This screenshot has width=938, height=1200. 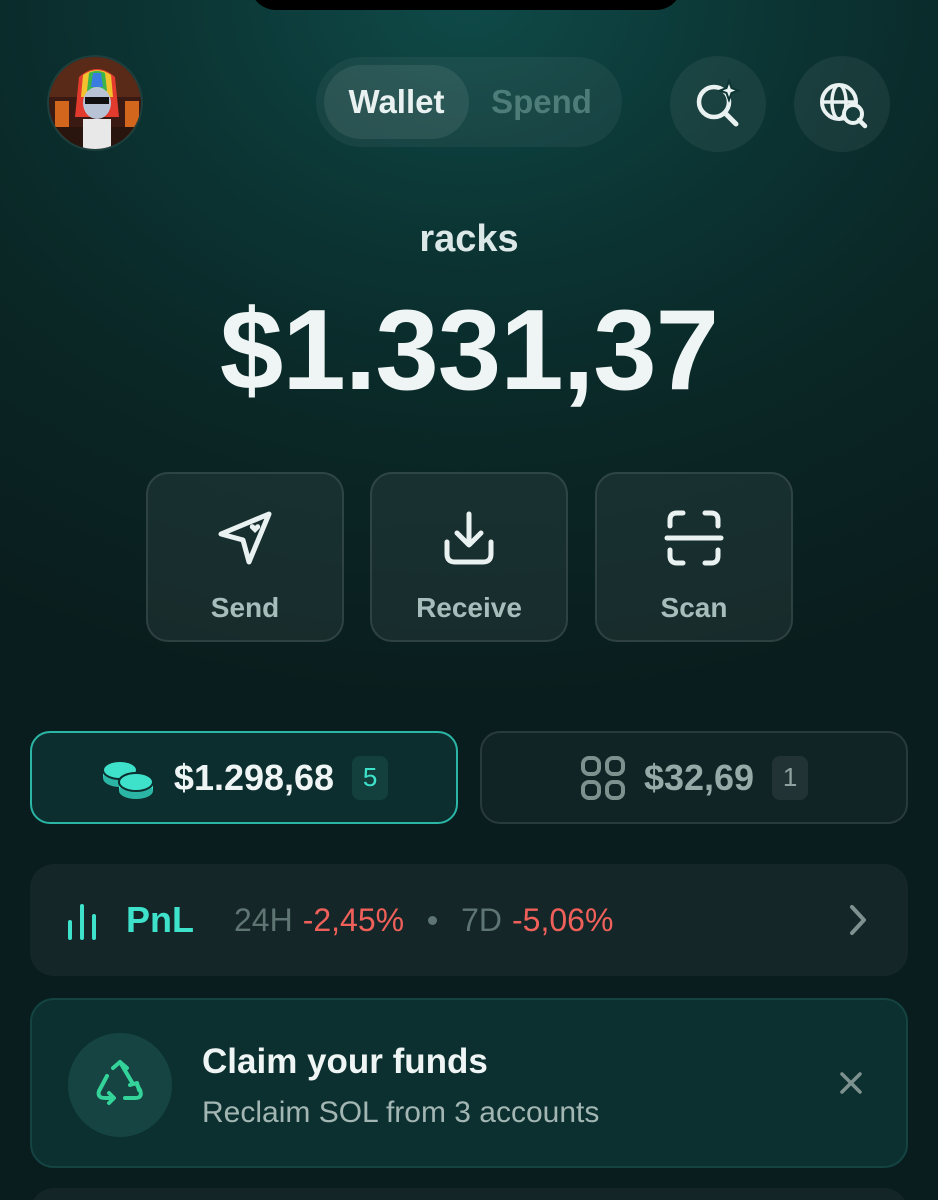 I want to click on claim-icon-badge, so click(x=120, y=1085).